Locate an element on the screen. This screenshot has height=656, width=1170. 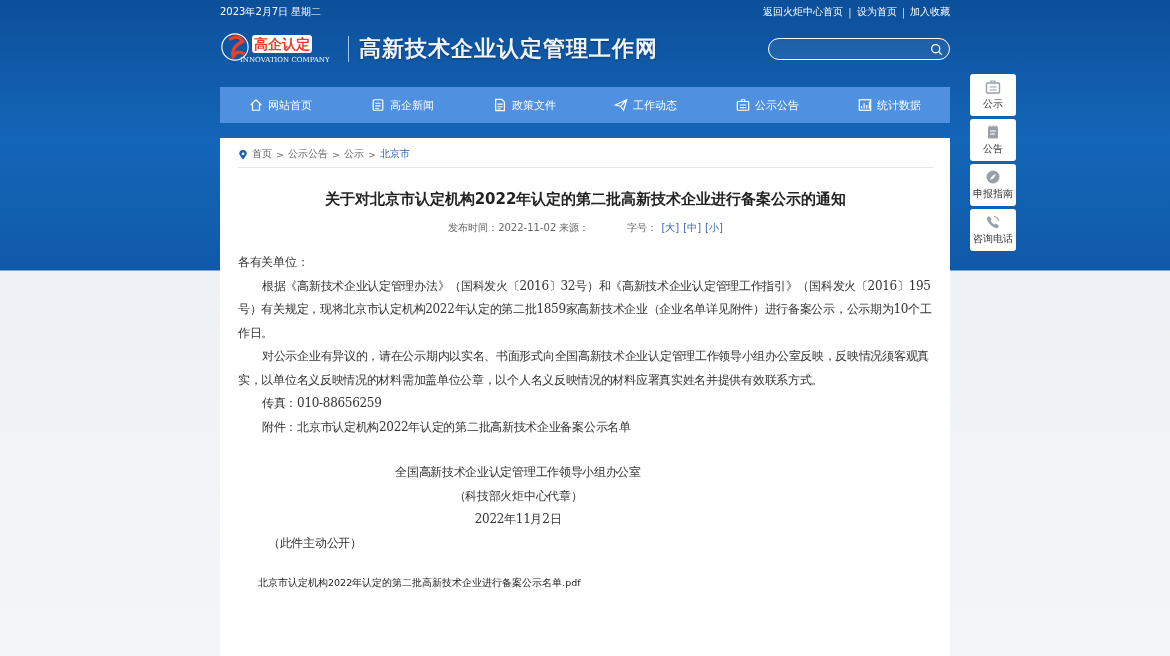
article-paragraph: 各有关单位： is located at coordinates (274, 262).